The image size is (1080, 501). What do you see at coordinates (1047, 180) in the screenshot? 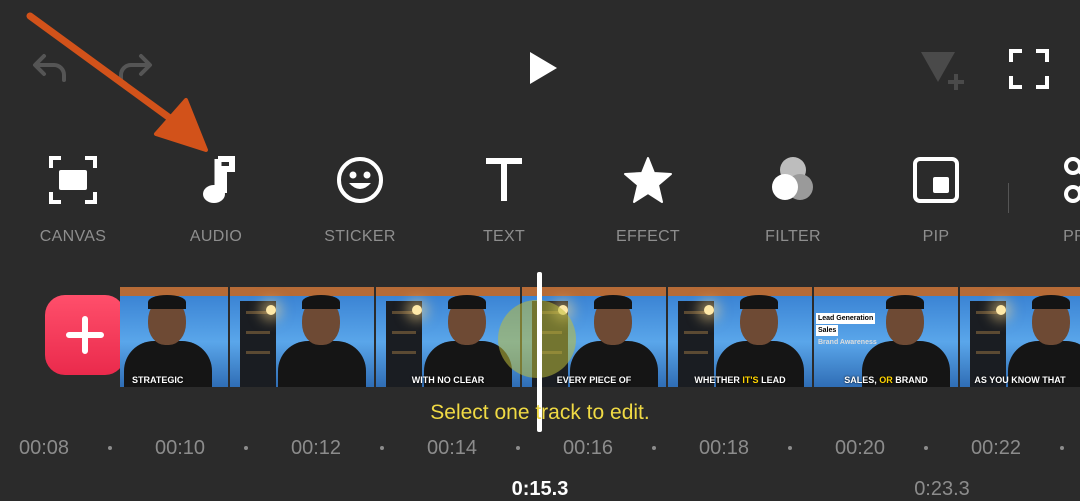
I see `precut-icon` at bounding box center [1047, 180].